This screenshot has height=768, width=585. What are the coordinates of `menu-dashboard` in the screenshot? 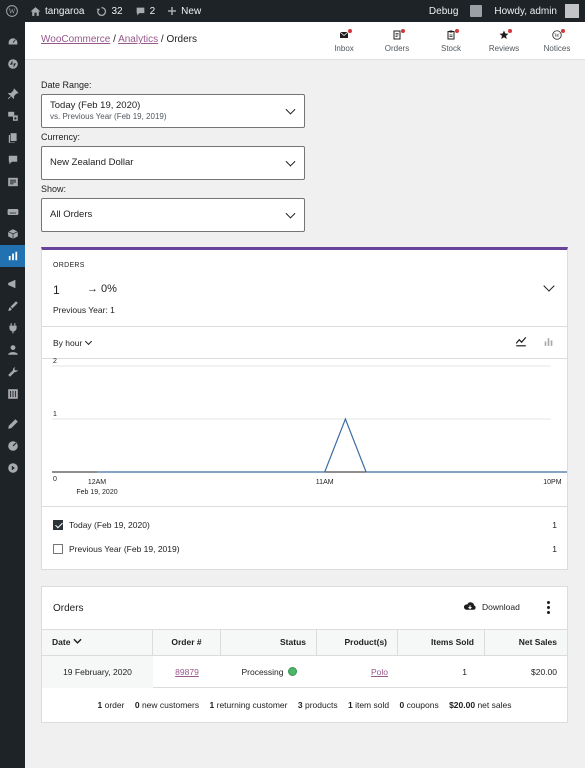 It's located at (12, 42).